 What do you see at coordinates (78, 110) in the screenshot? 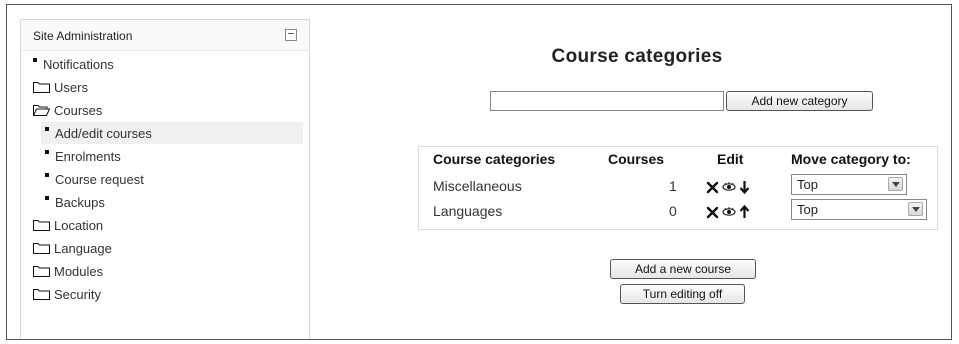
I see `sidebar-item-label: Courses` at bounding box center [78, 110].